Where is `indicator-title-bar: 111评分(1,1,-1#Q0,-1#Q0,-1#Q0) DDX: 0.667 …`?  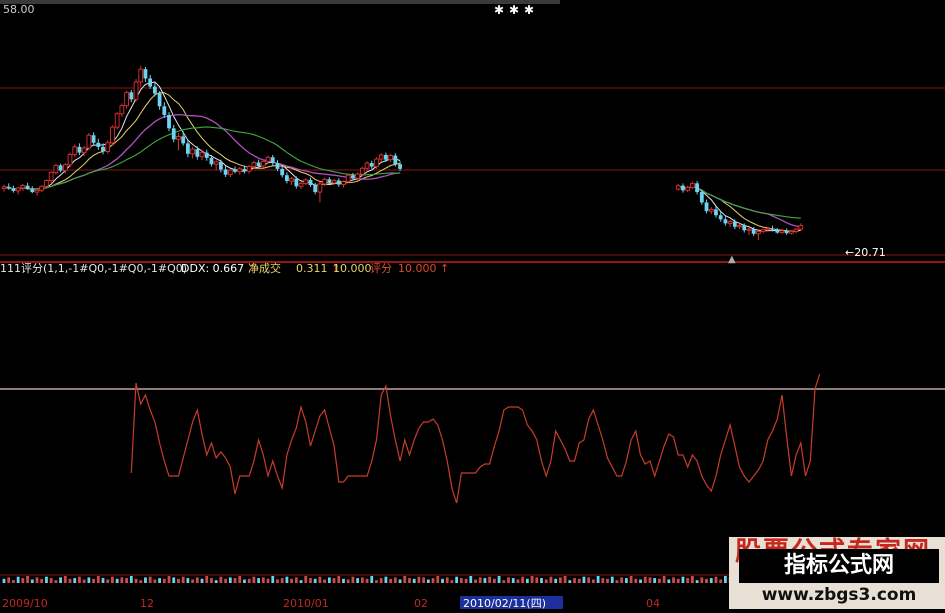
indicator-title-bar: 111评分(1,1,-1#Q0,-1#Q0,-1#Q0) DDX: 0.667 … is located at coordinates (224, 268).